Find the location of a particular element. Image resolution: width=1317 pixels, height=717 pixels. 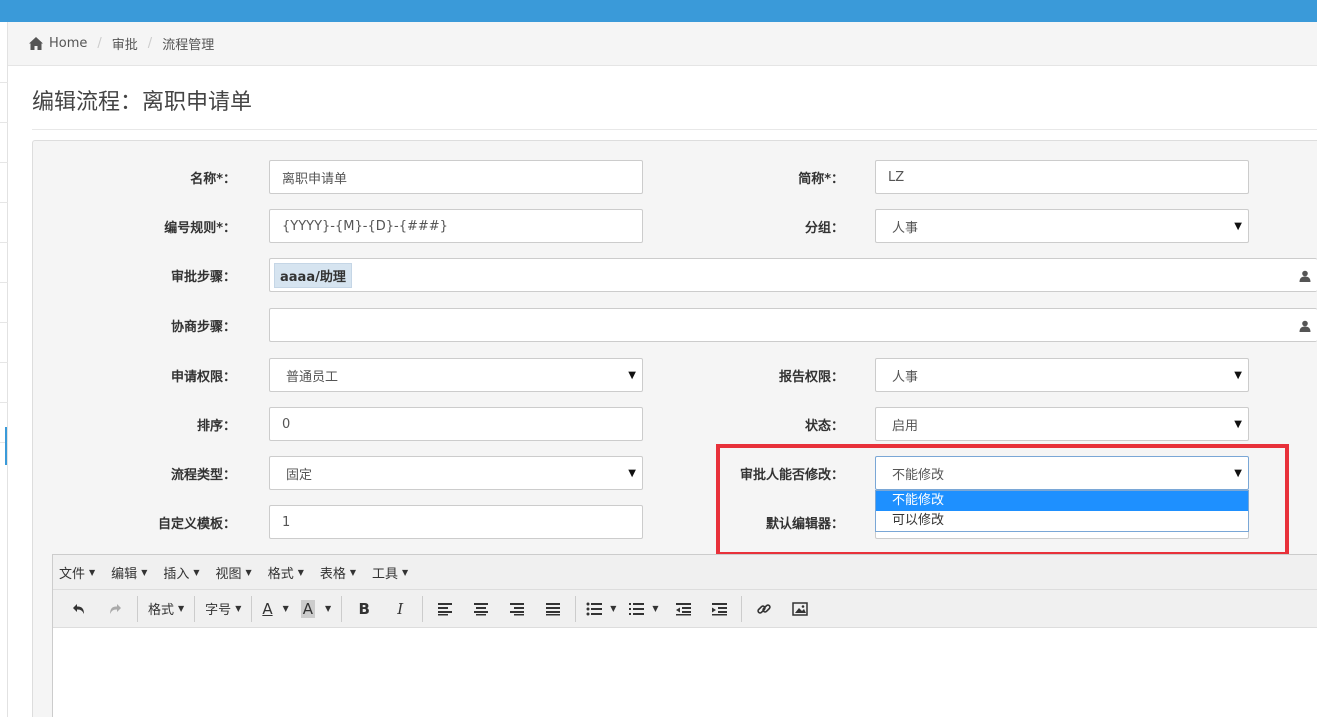

align-left-icon is located at coordinates (445, 609).